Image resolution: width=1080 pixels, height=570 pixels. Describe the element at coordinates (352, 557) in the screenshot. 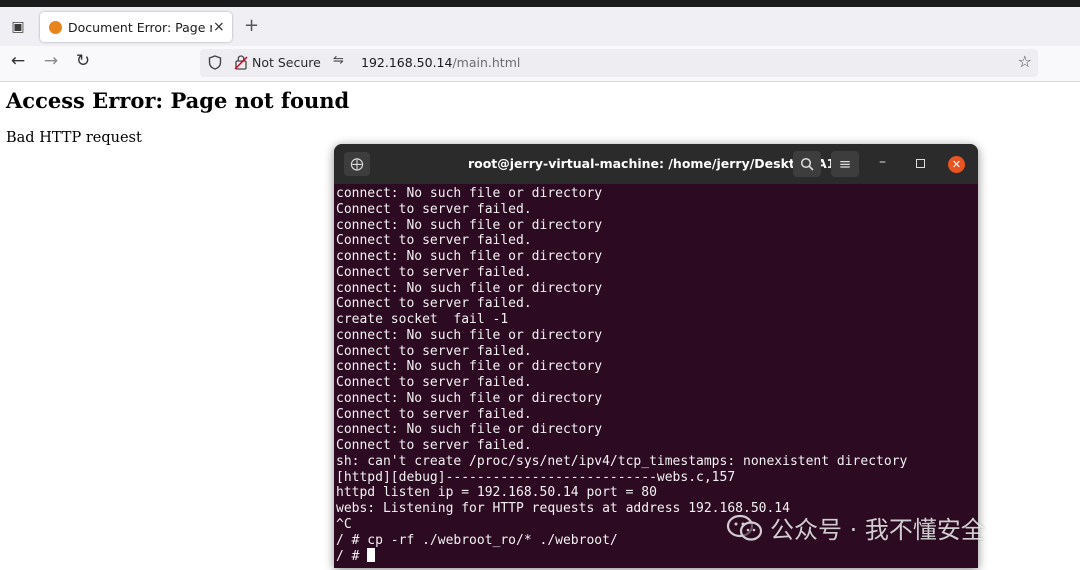

I see `terminal-prompt: / #` at that location.